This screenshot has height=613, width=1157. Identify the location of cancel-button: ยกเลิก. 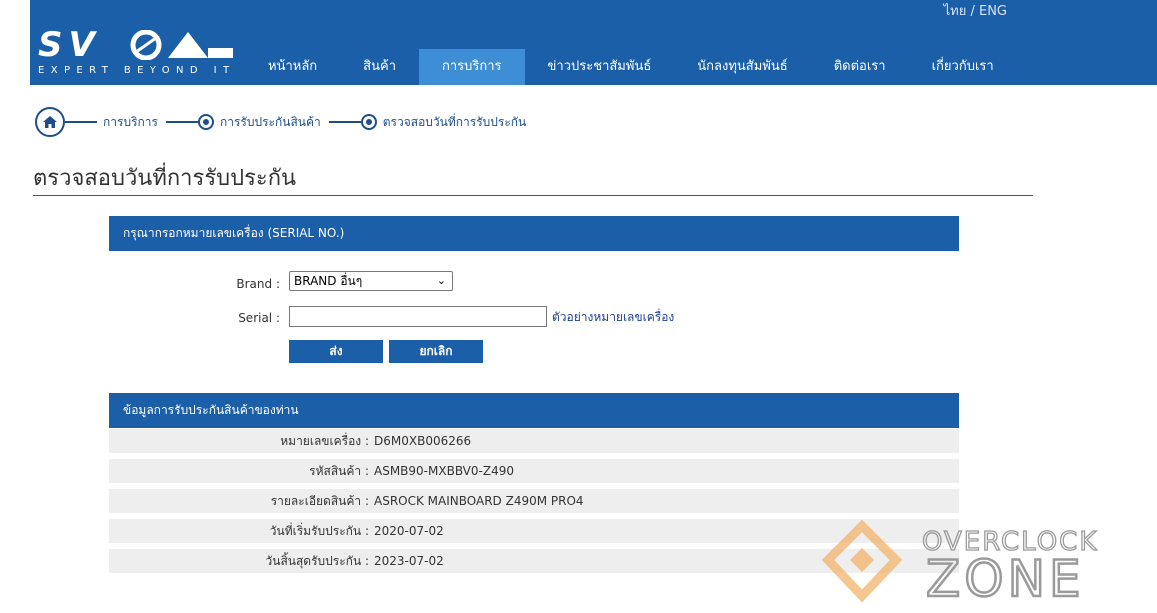
(436, 351).